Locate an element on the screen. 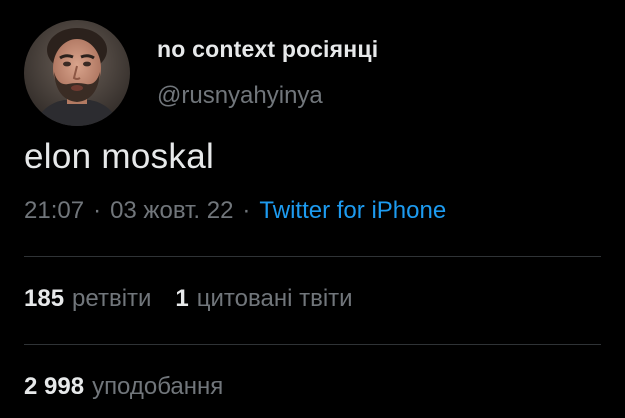  avatar is located at coordinates (77, 73).